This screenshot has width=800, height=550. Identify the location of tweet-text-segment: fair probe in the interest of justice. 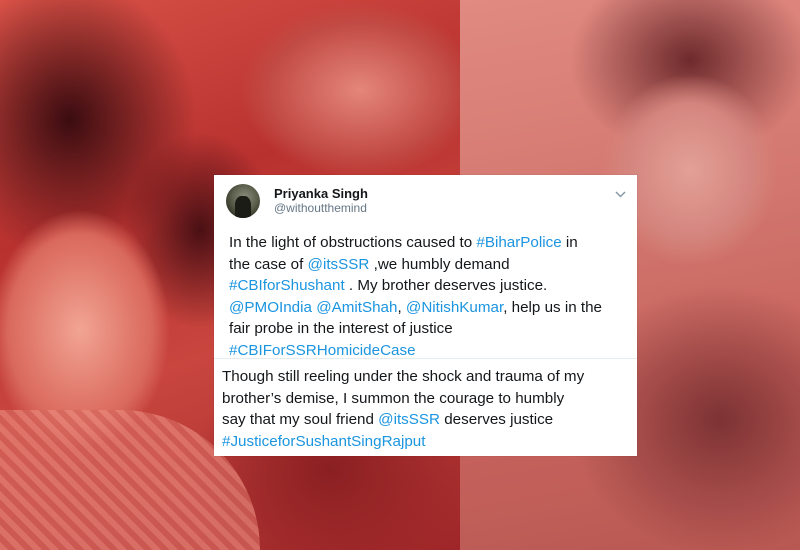
(341, 328).